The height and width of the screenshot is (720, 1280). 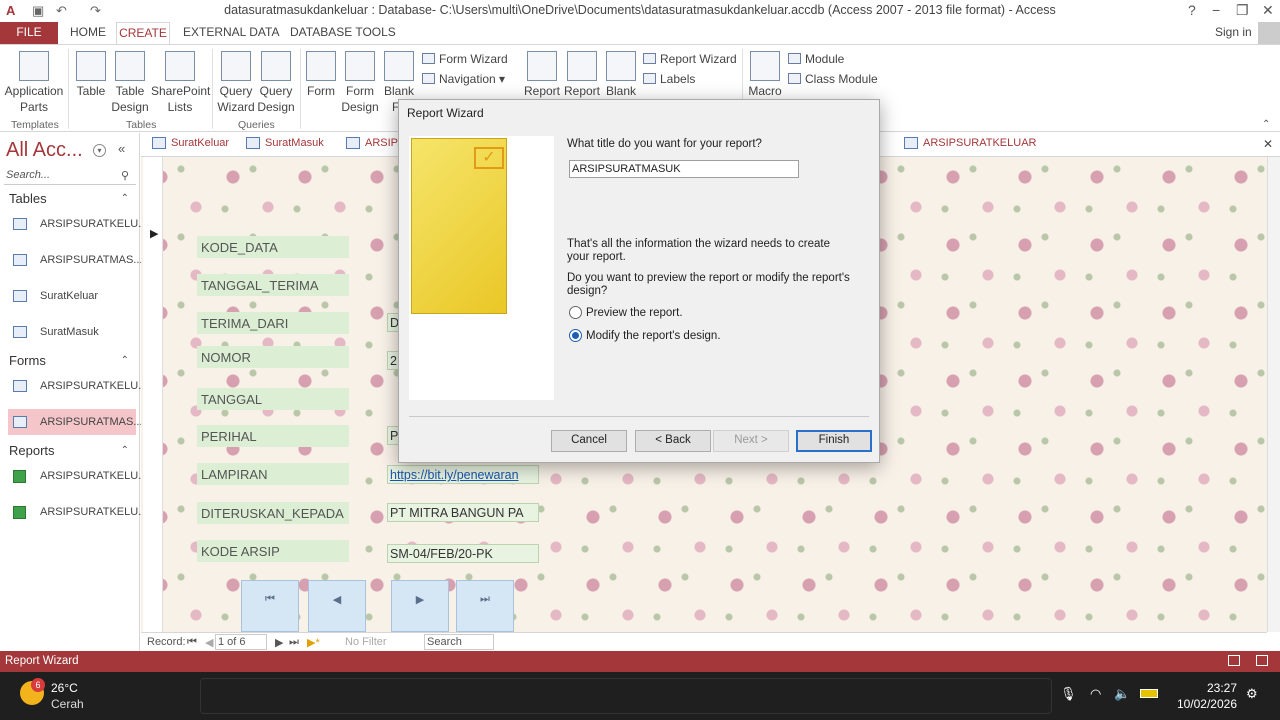 I want to click on form-design-button: Form Design, so click(x=360, y=83).